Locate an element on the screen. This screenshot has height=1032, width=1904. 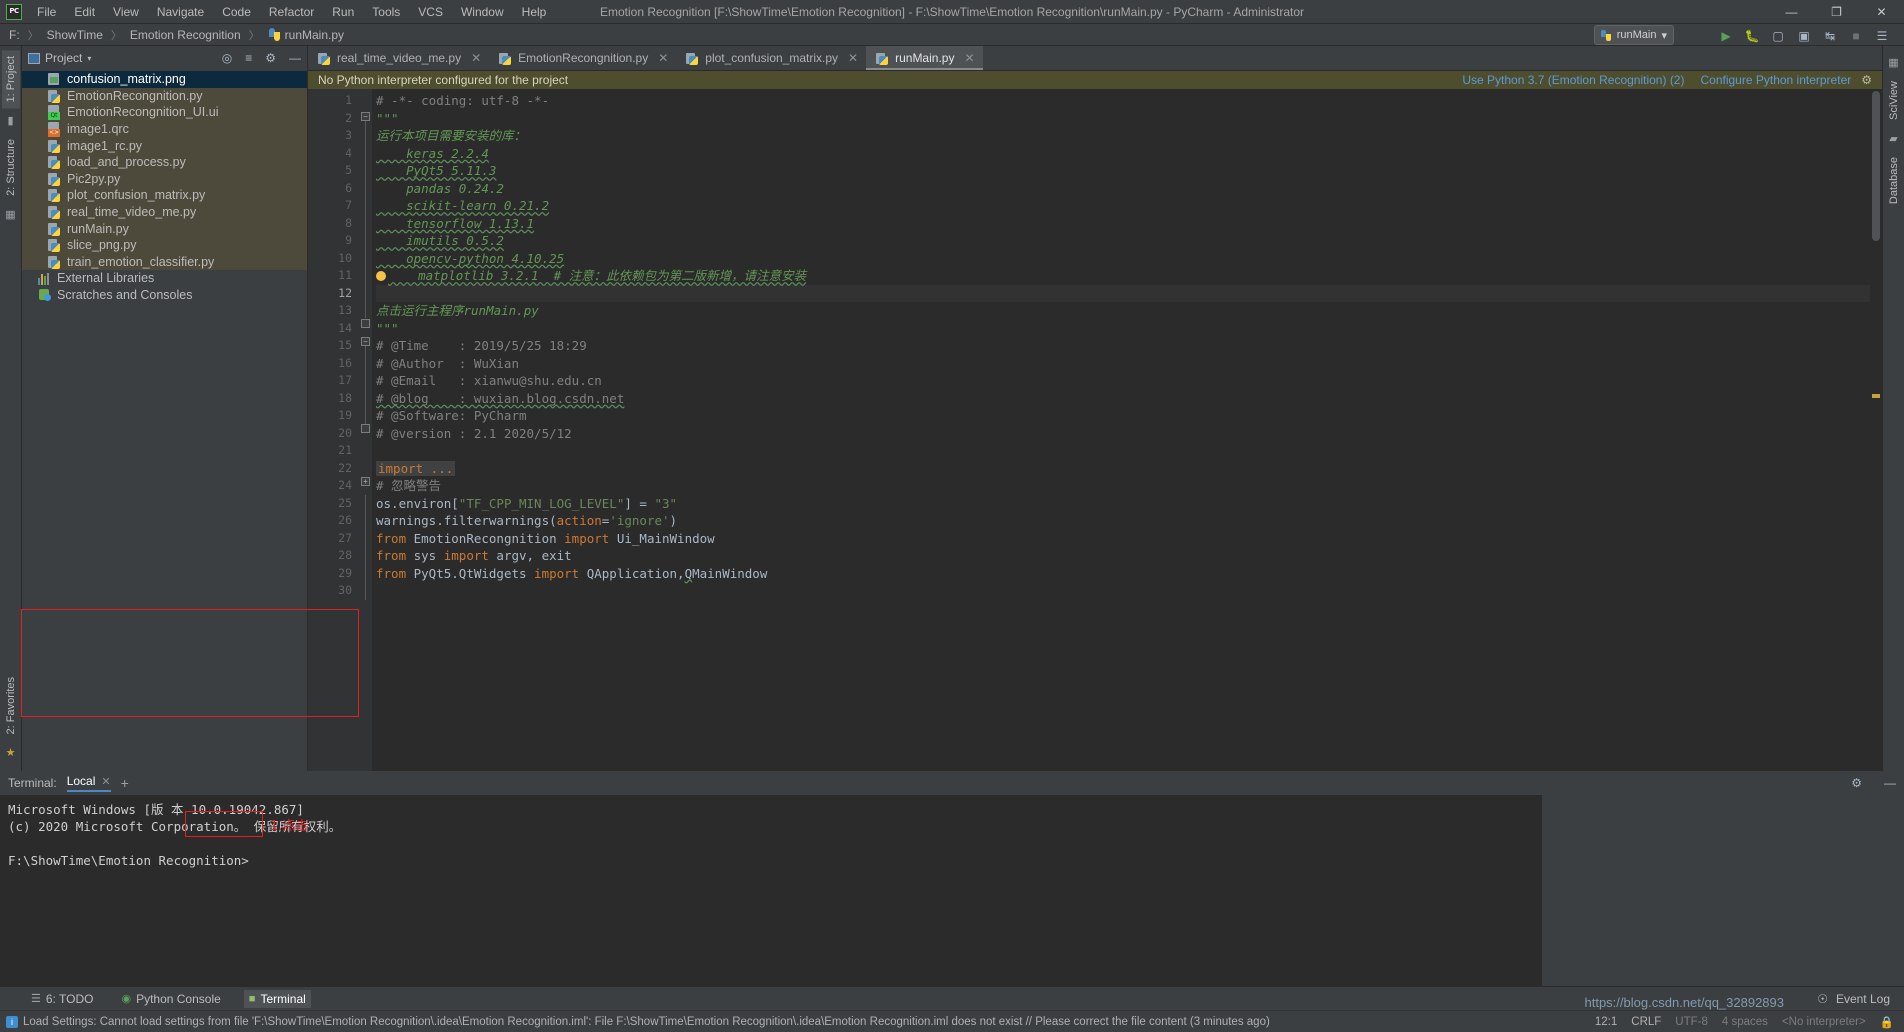
tree-item-load-and-process-py: load_and_process.py is located at coordinates (164, 162).